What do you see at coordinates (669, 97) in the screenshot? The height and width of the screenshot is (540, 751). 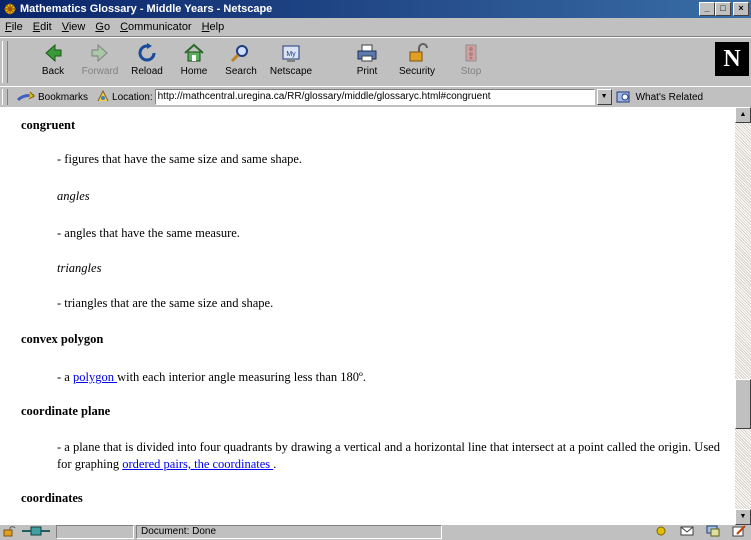 I see `whats-related-label: What's Related` at bounding box center [669, 97].